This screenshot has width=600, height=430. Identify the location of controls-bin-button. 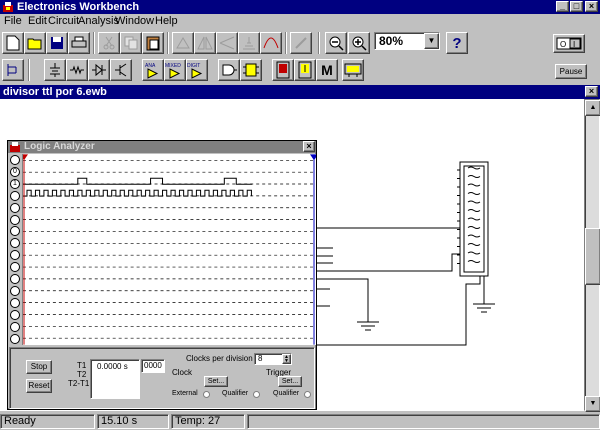
(305, 70).